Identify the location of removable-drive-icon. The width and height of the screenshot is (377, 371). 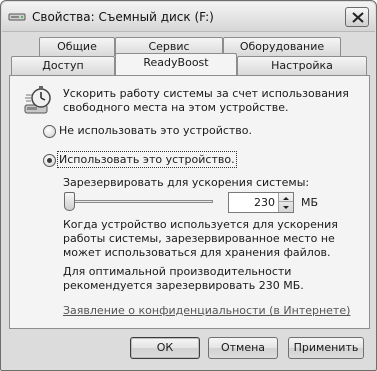
(17, 17).